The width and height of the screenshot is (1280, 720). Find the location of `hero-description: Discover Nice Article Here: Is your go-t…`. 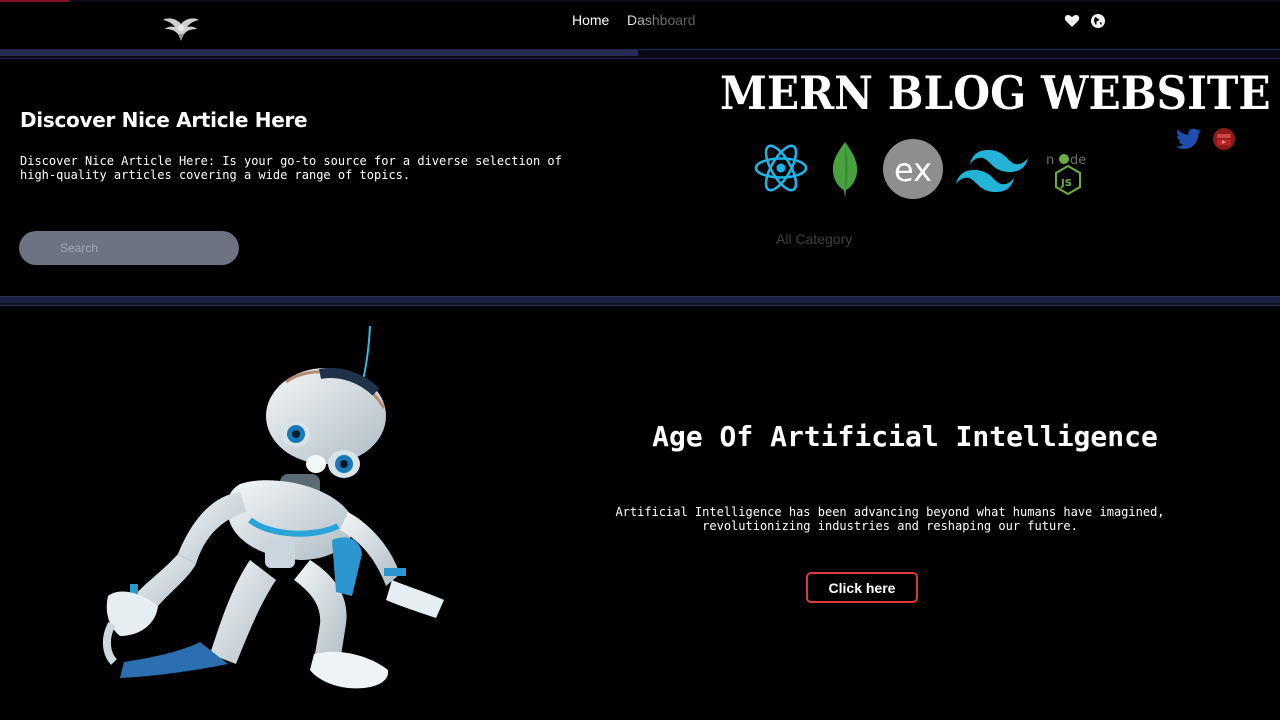

hero-description: Discover Nice Article Here: Is your go-t… is located at coordinates (291, 168).